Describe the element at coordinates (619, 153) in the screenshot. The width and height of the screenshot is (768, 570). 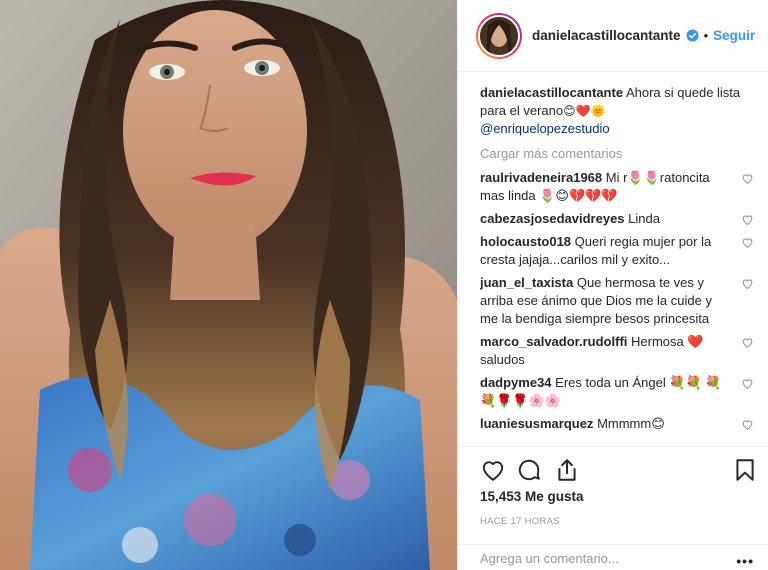
I see `load-more-comments: Cargar más comentarios` at that location.